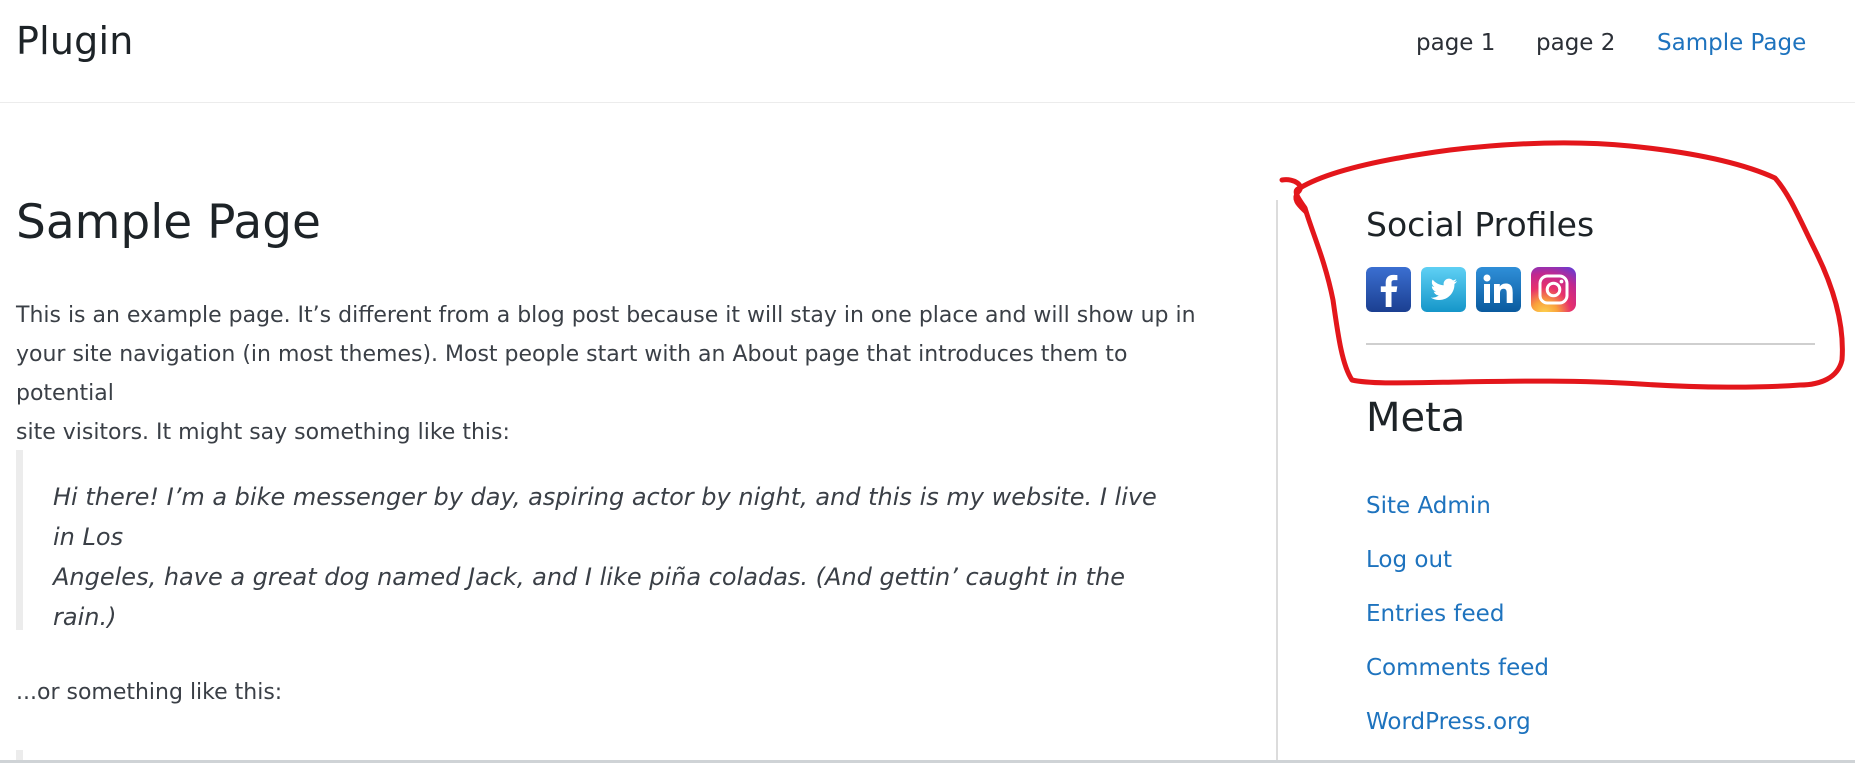  I want to click on meta-link-log-out: Log out, so click(1409, 560).